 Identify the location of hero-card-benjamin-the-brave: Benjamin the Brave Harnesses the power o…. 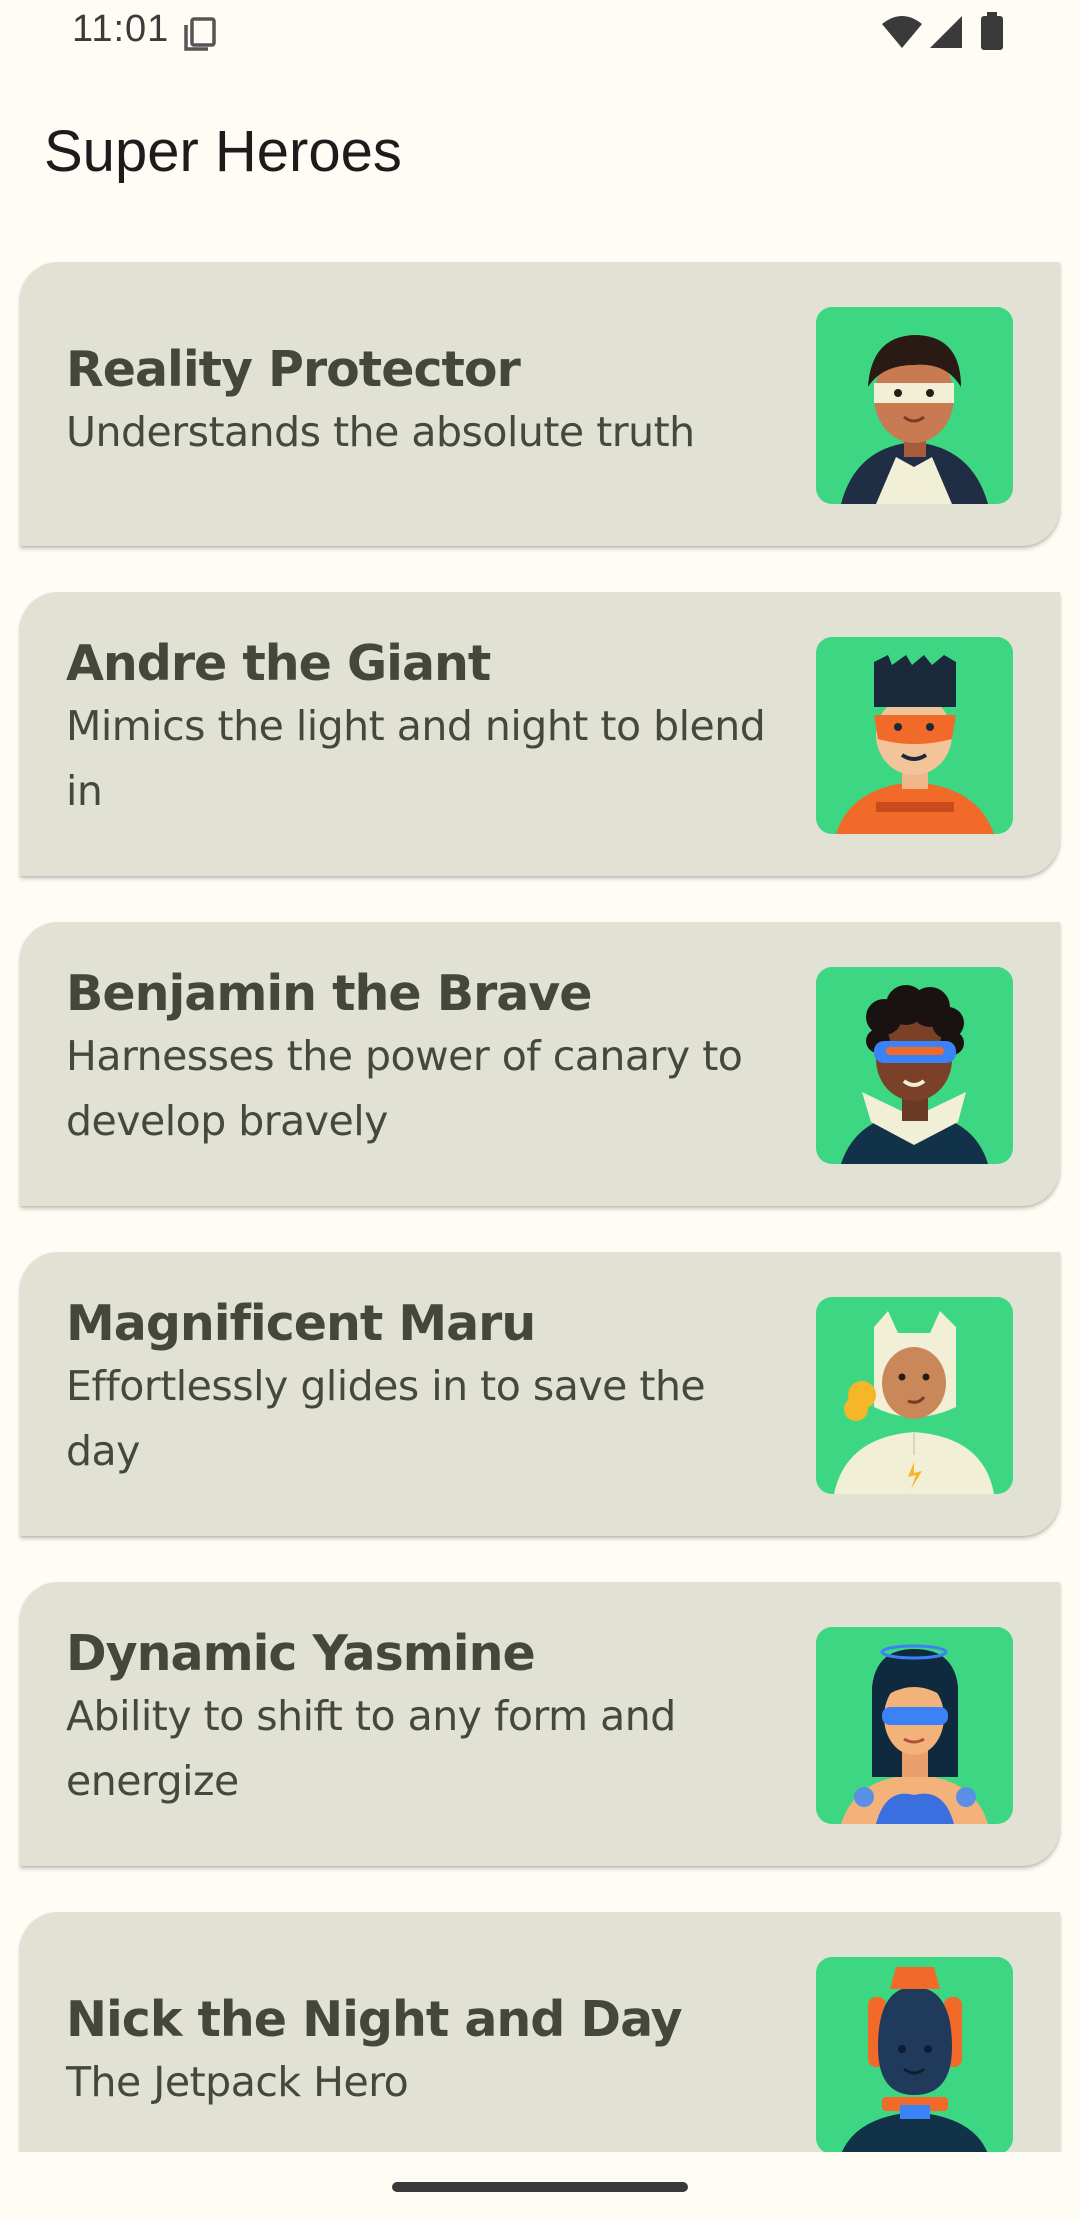
(540, 1064).